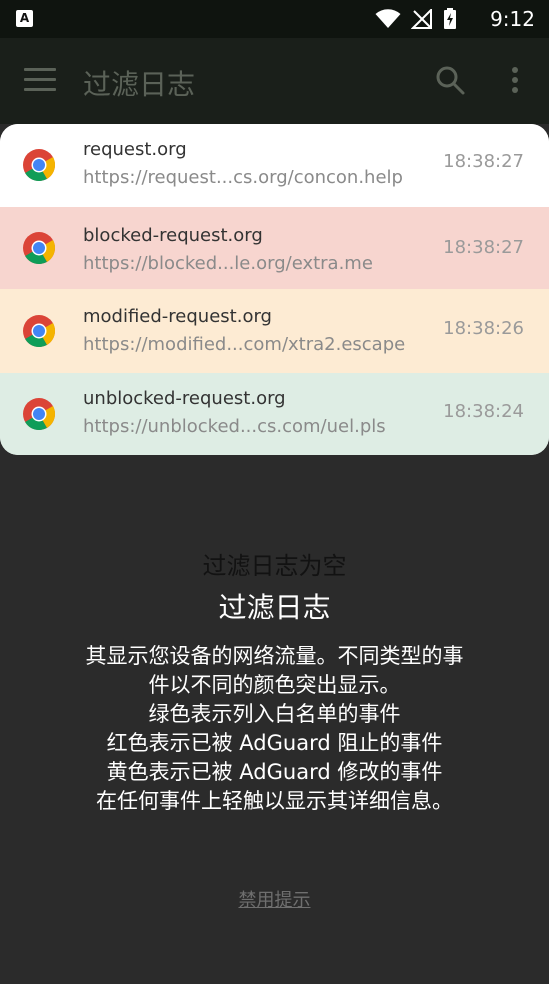 The height and width of the screenshot is (984, 549). What do you see at coordinates (450, 18) in the screenshot?
I see `battery-charging-icon` at bounding box center [450, 18].